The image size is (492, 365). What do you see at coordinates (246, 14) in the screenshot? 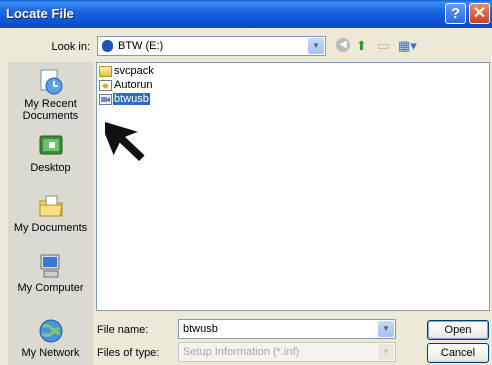
I see `title-bar: Locate File ? ✕` at bounding box center [246, 14].